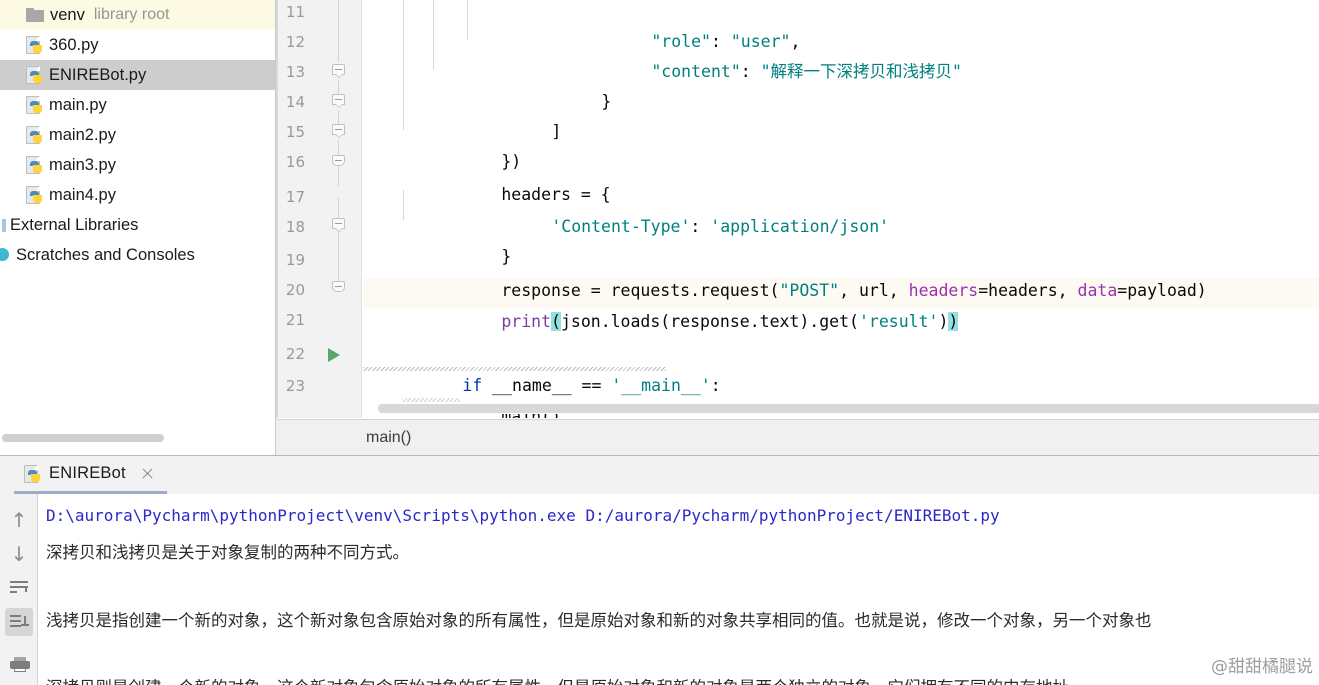  I want to click on tree-item-360-py: 360.py, so click(137, 45).